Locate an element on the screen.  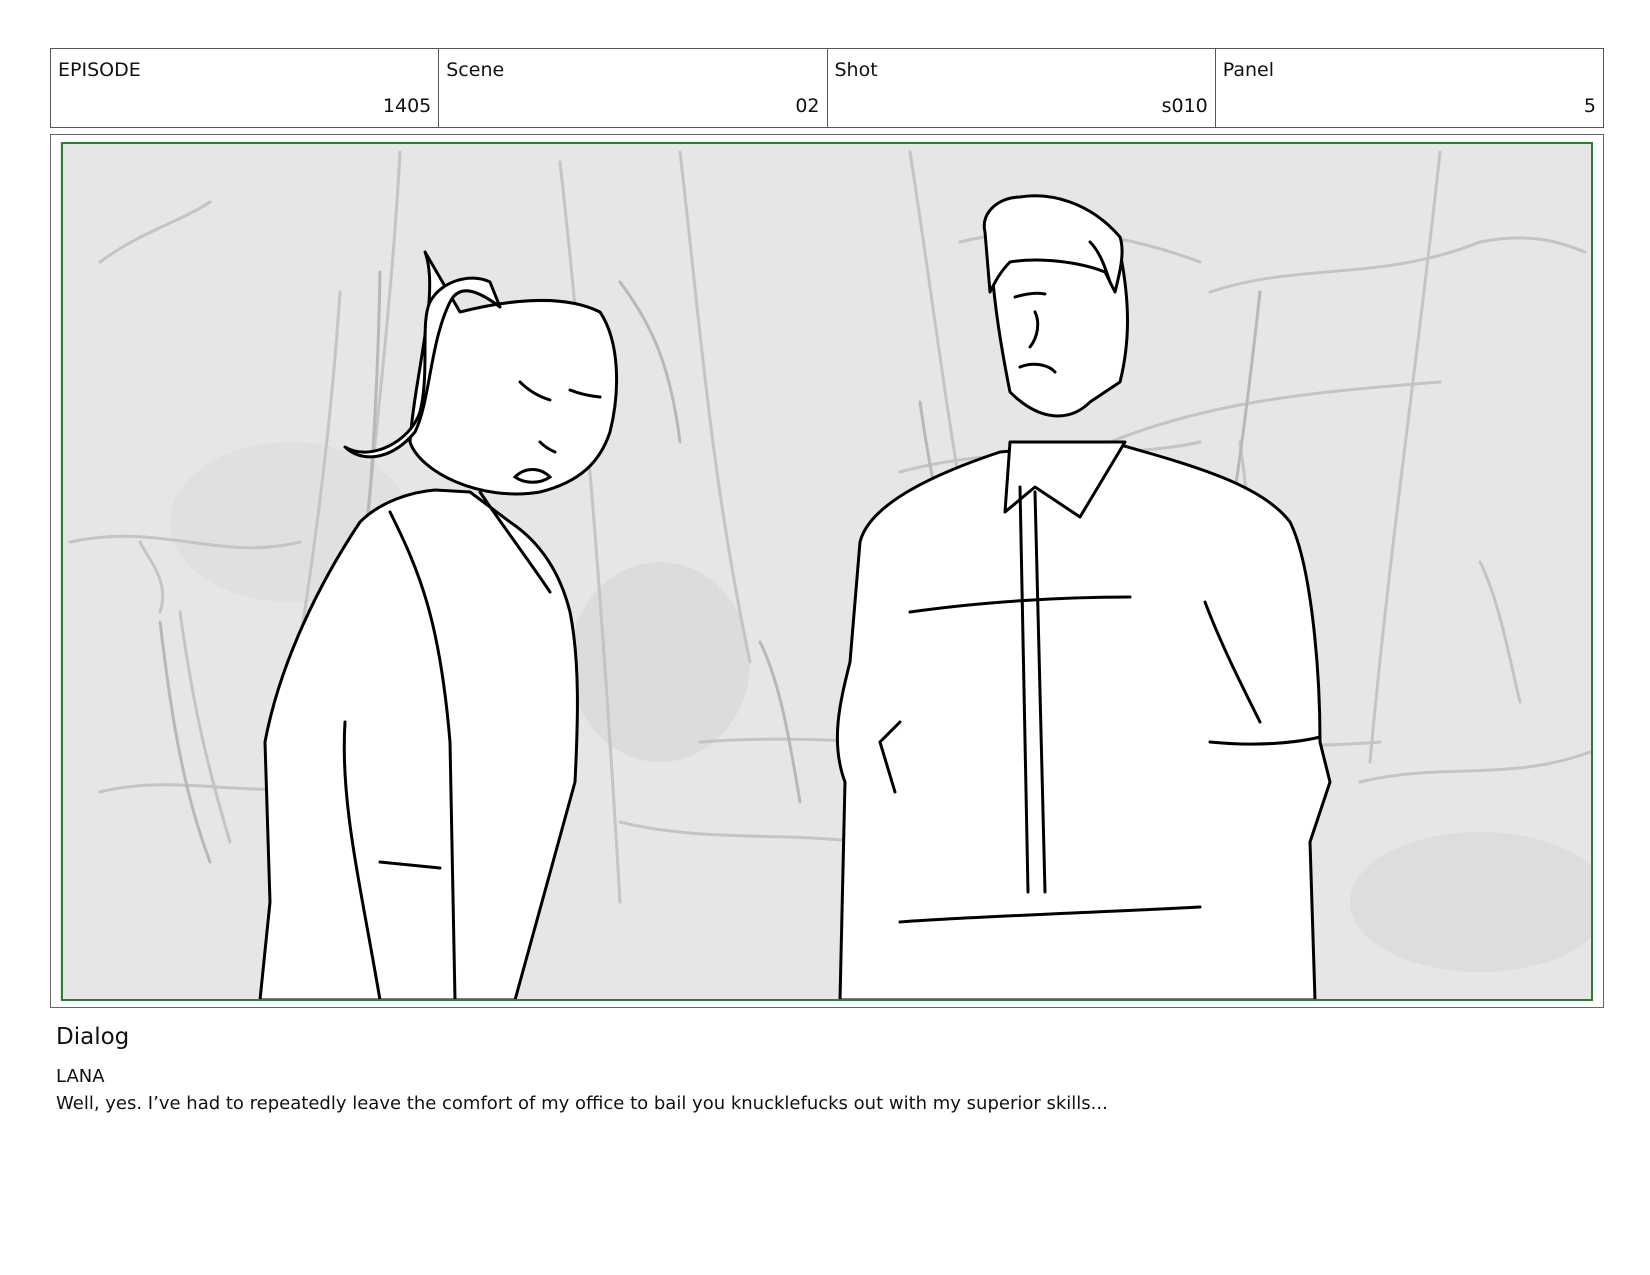
panel-header: EPISODE 1405 Scene 02 Shot s010 Panel 5 is located at coordinates (827, 88).